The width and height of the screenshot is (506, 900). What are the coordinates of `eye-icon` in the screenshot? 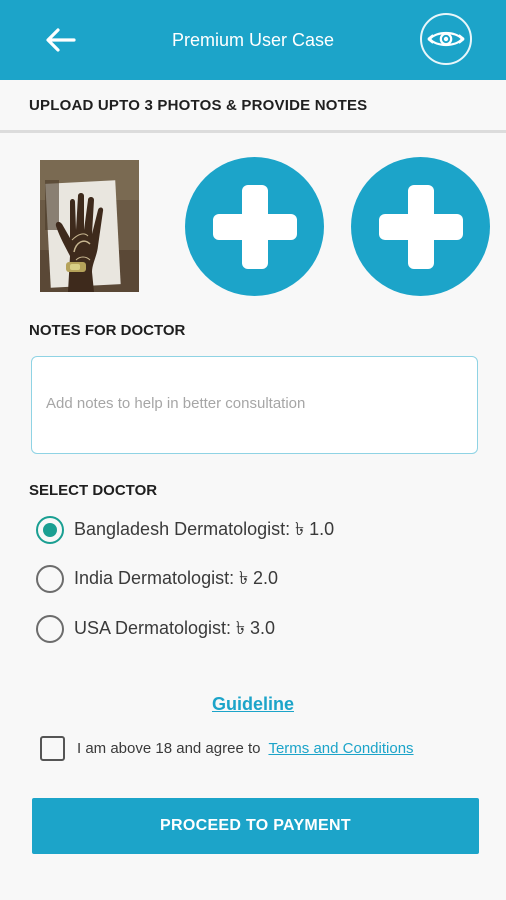 It's located at (446, 39).